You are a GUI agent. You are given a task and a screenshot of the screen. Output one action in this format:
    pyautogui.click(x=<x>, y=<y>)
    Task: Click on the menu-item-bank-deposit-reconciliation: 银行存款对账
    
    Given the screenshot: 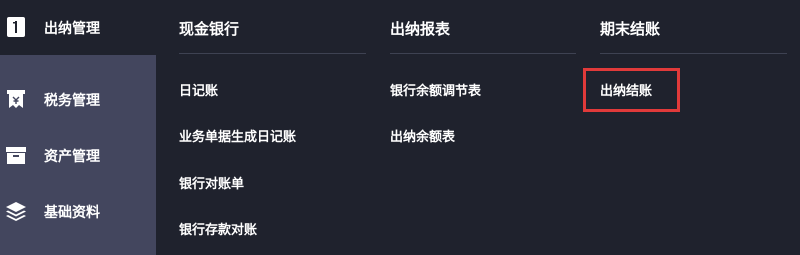 What is the action you would take?
    pyautogui.click(x=218, y=228)
    